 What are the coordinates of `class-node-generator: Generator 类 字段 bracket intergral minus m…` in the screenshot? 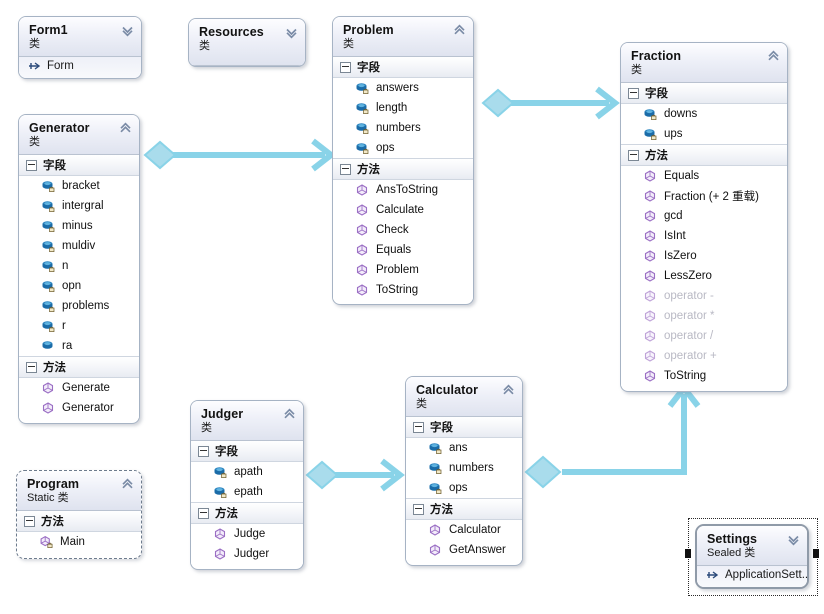 It's located at (79, 269).